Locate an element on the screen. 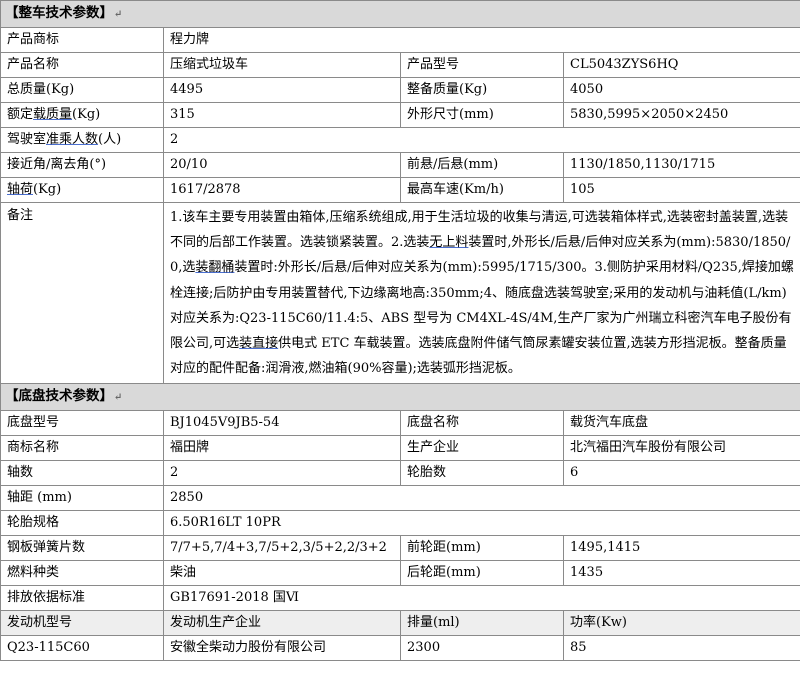 This screenshot has height=700, width=800. table-row: 轴荷(Kg) 1617/2878 最高车速(Km/h) 105 is located at coordinates (400, 190).